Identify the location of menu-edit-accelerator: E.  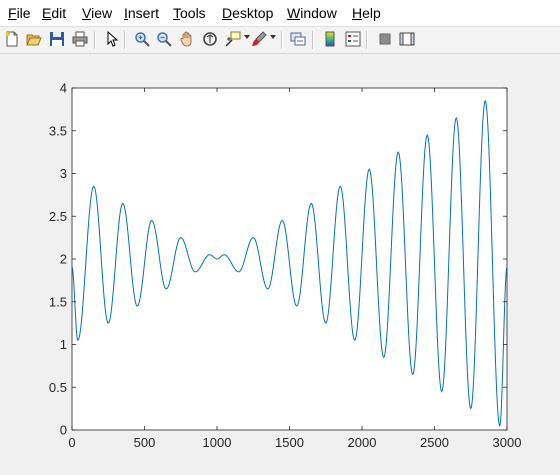
(47, 13).